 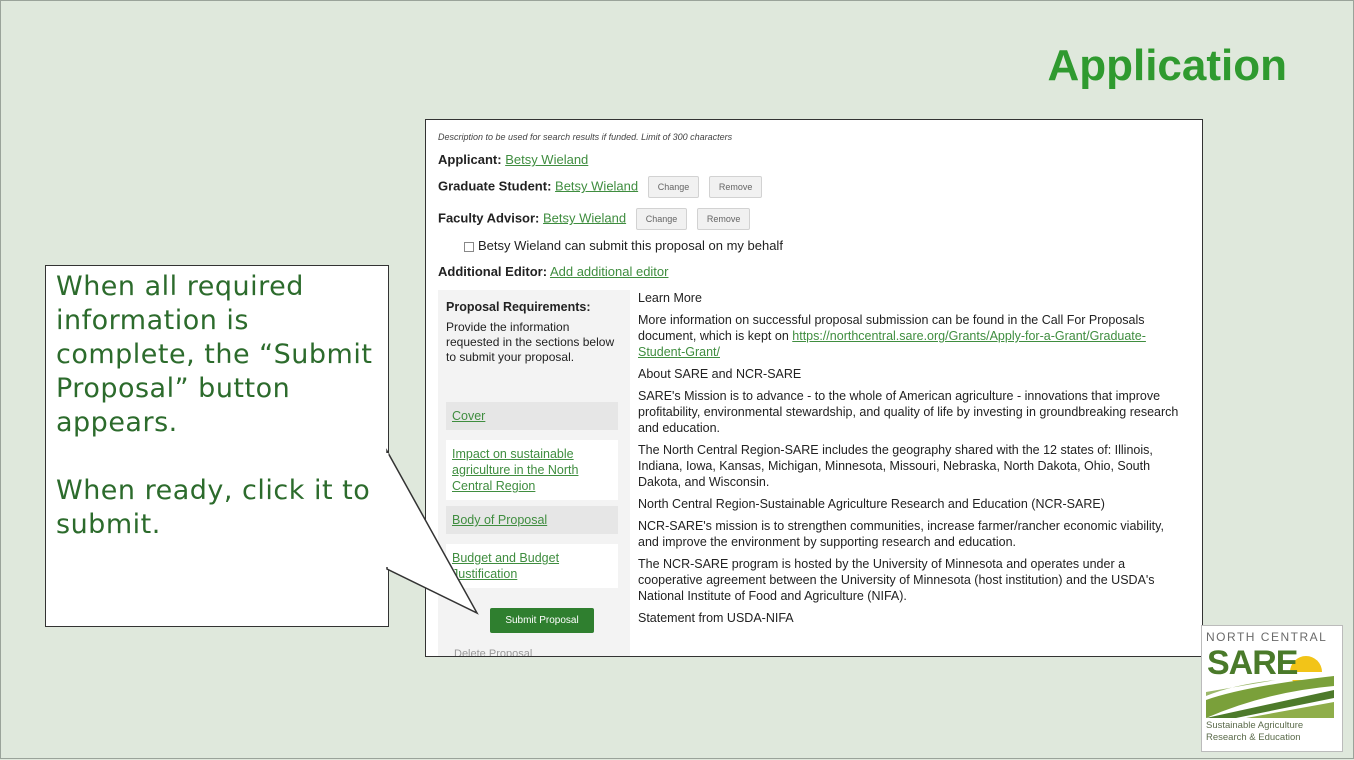 I want to click on logo-north-central: NORTH CENTRAL, so click(x=1267, y=637).